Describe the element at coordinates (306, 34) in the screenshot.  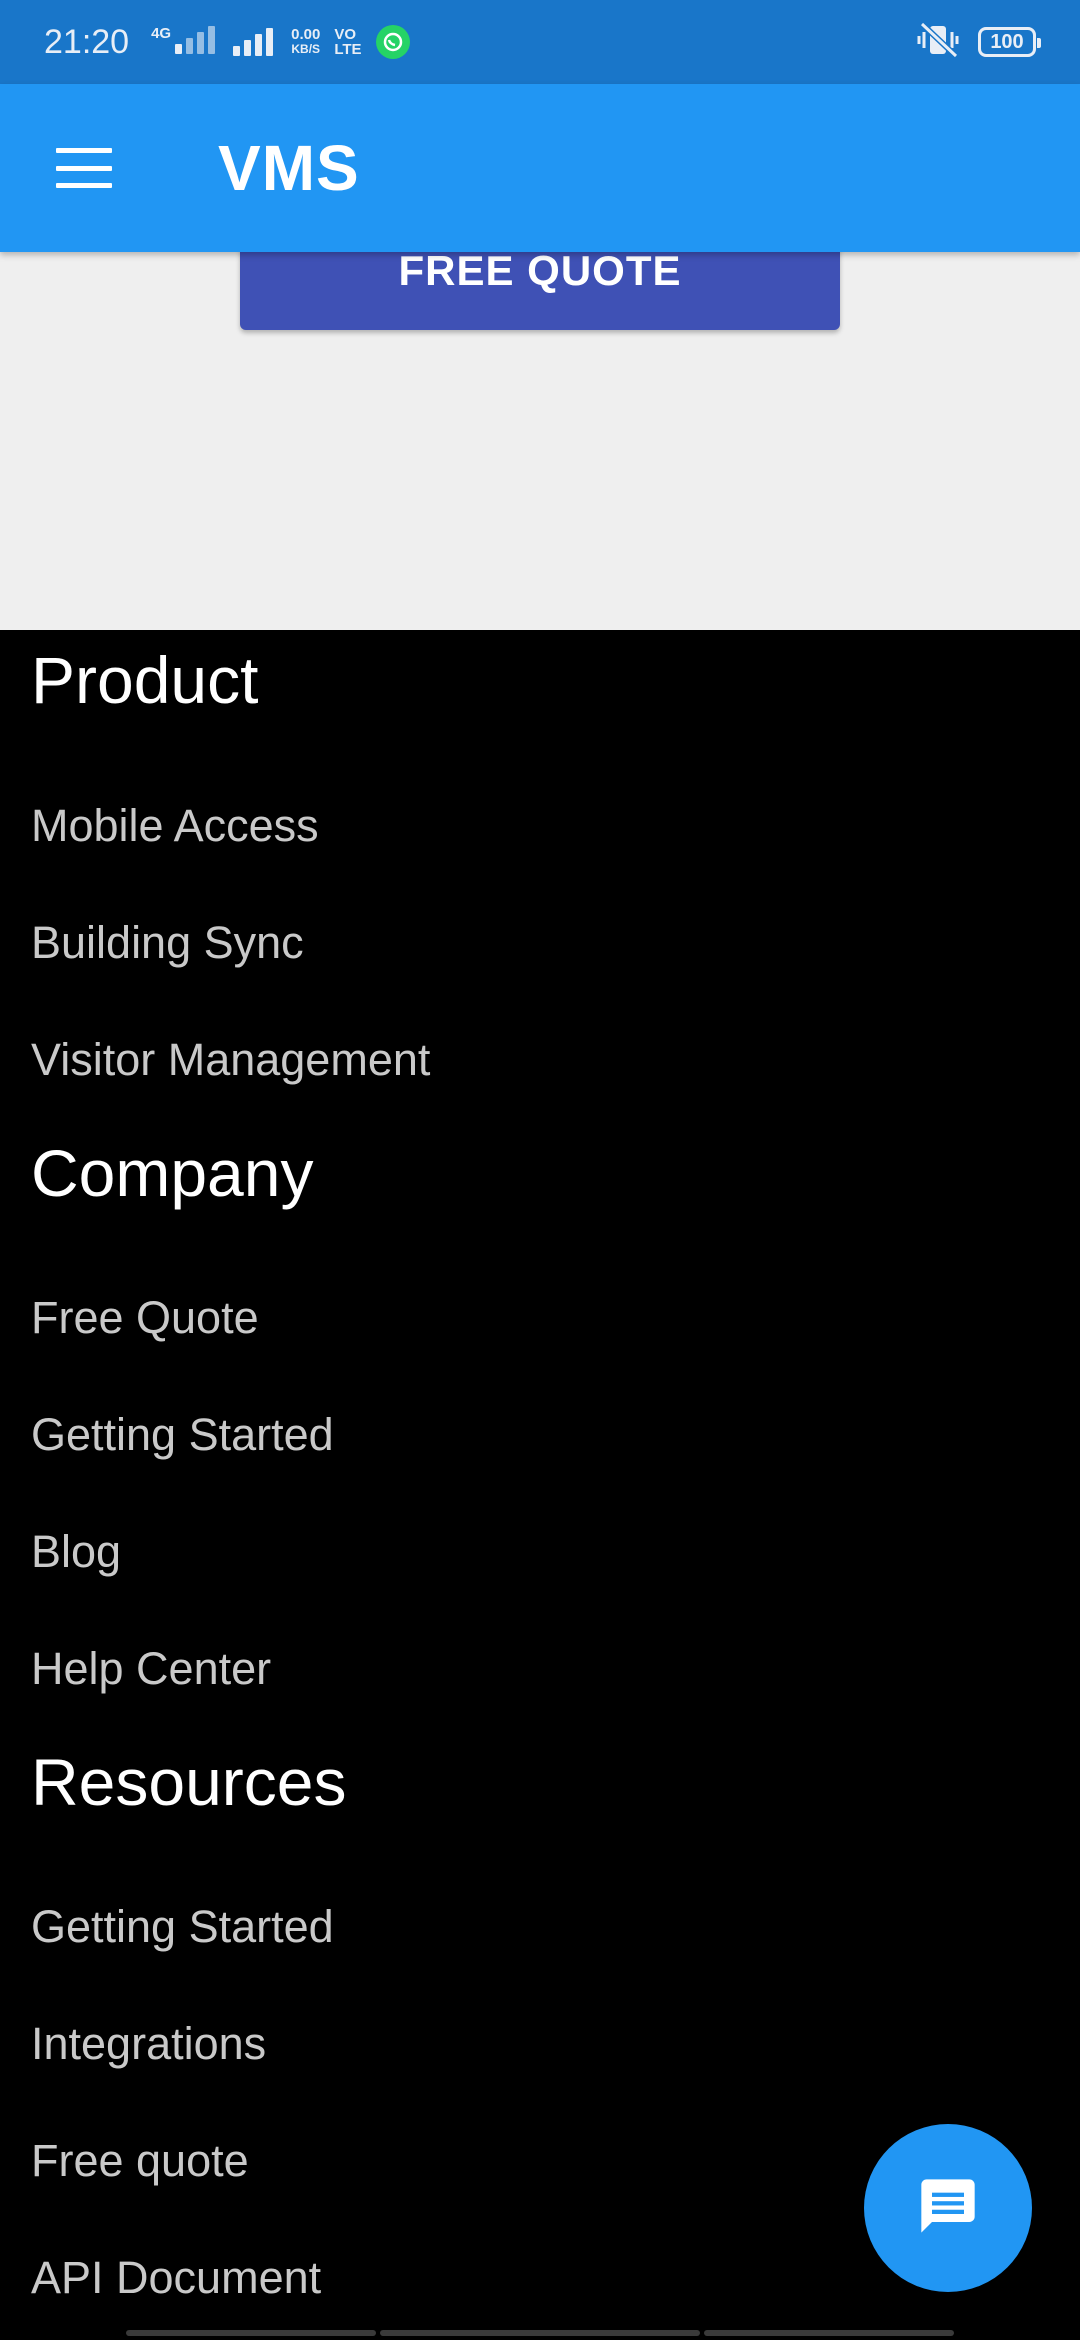
I see `network-speed-value: 0.00` at that location.